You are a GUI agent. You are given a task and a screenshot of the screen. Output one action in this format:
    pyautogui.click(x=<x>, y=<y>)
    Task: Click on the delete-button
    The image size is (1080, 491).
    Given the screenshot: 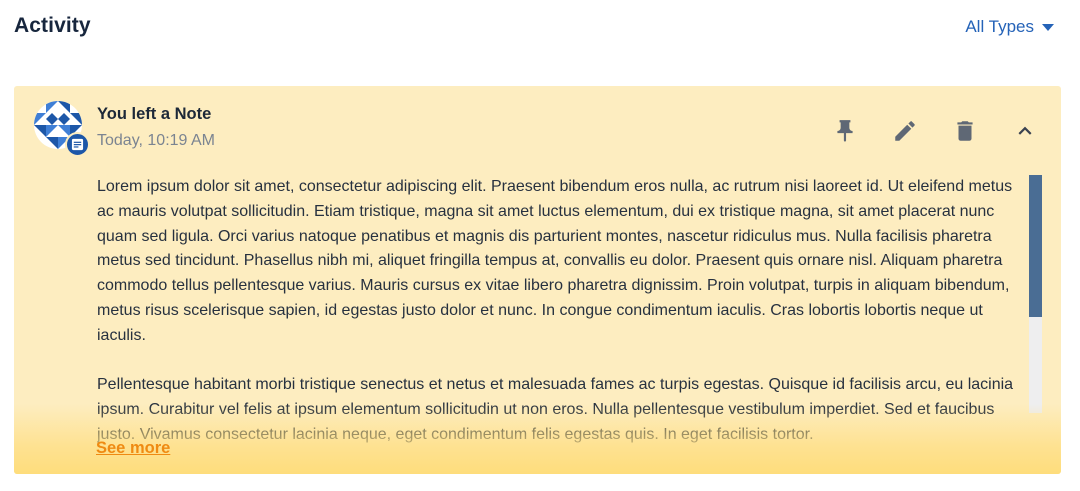 What is the action you would take?
    pyautogui.click(x=965, y=131)
    